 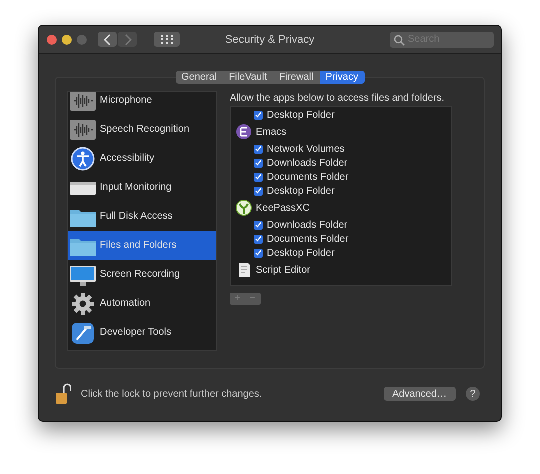 I want to click on app-name: KeePassXC, so click(x=283, y=208).